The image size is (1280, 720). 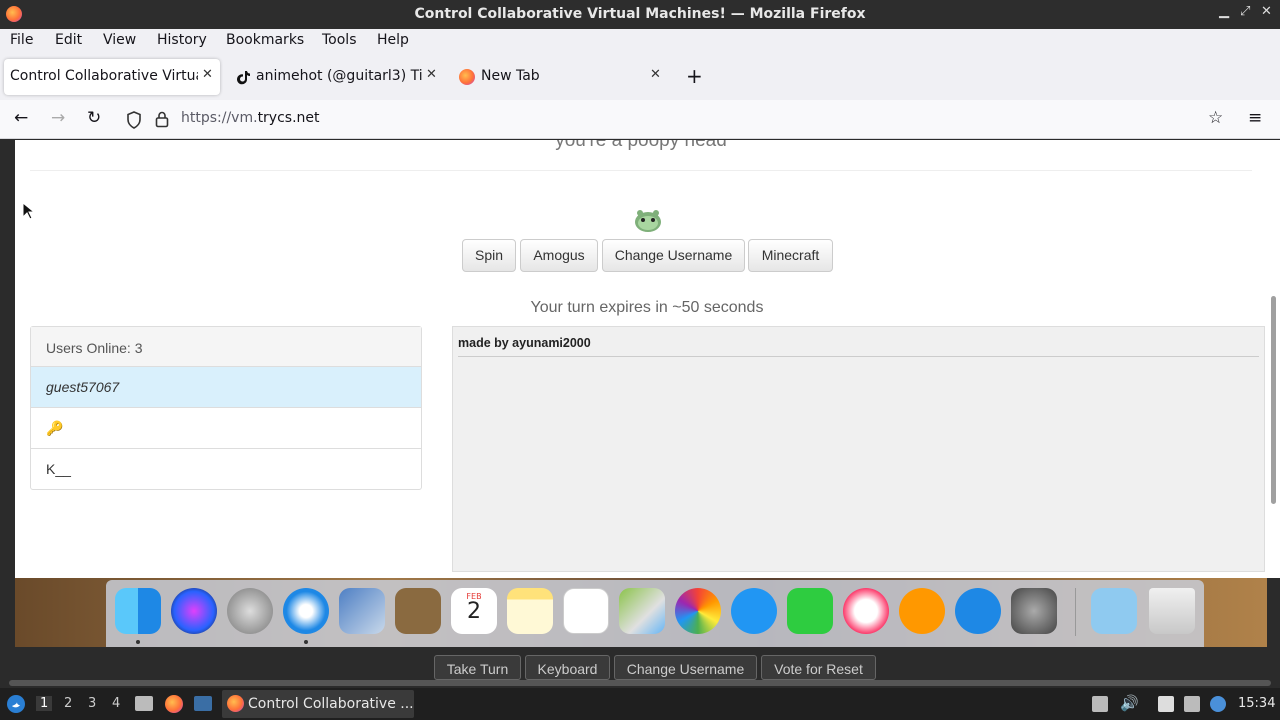 I want to click on app-store-icon, so click(x=978, y=611).